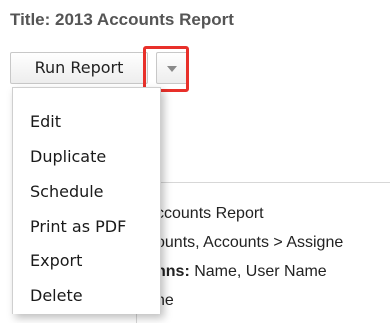  What do you see at coordinates (122, 19) in the screenshot?
I see `page-title: Title: 2013 Accounts Report` at bounding box center [122, 19].